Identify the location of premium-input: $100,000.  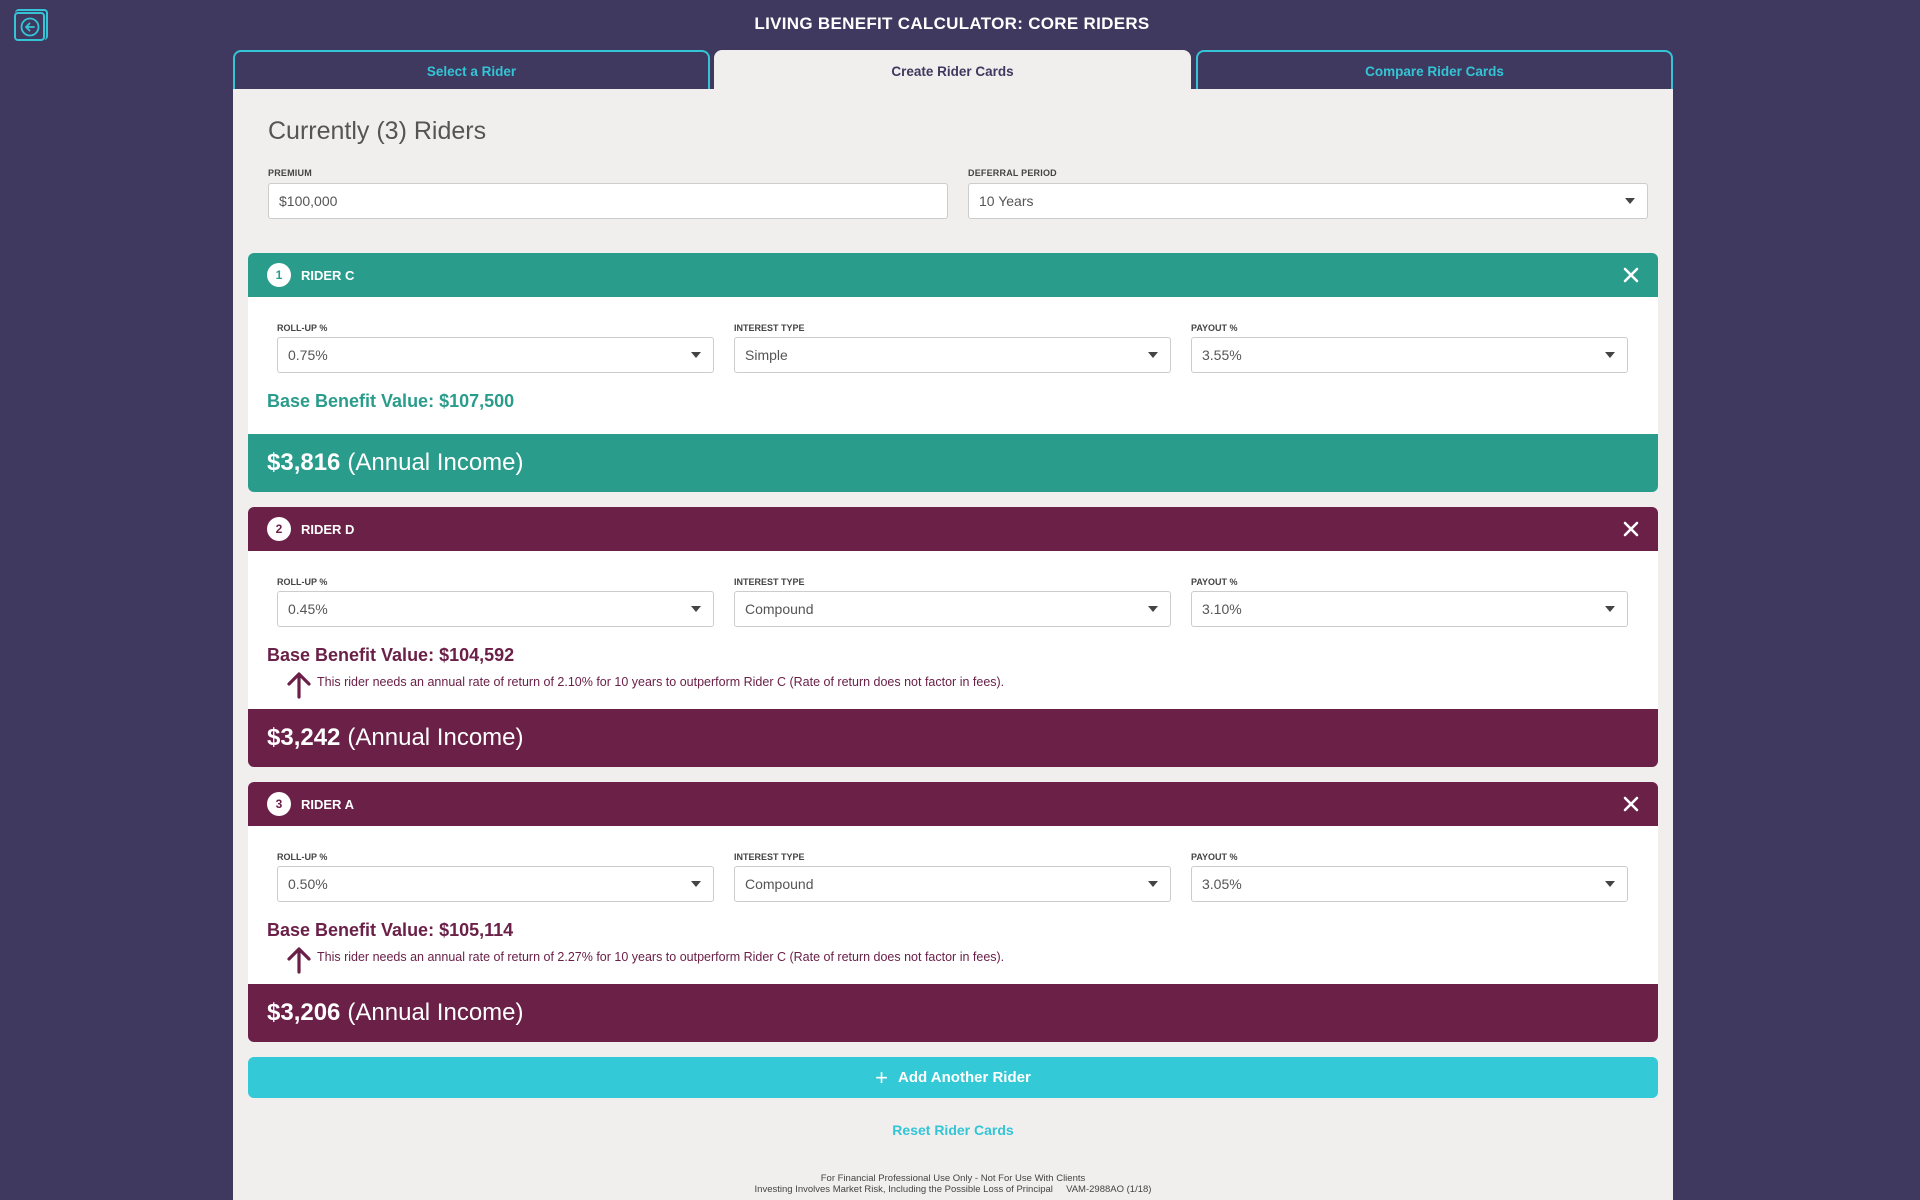
(608, 201).